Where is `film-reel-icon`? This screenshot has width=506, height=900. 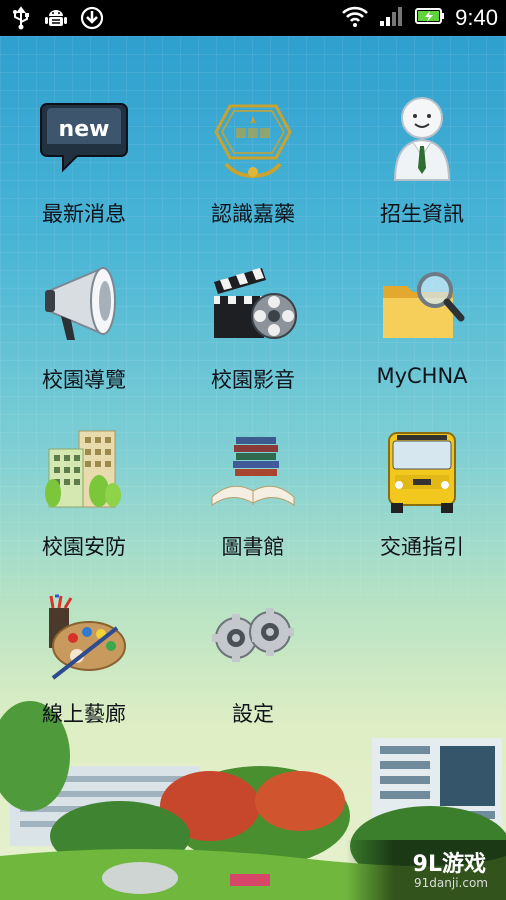 film-reel-icon is located at coordinates (253, 305).